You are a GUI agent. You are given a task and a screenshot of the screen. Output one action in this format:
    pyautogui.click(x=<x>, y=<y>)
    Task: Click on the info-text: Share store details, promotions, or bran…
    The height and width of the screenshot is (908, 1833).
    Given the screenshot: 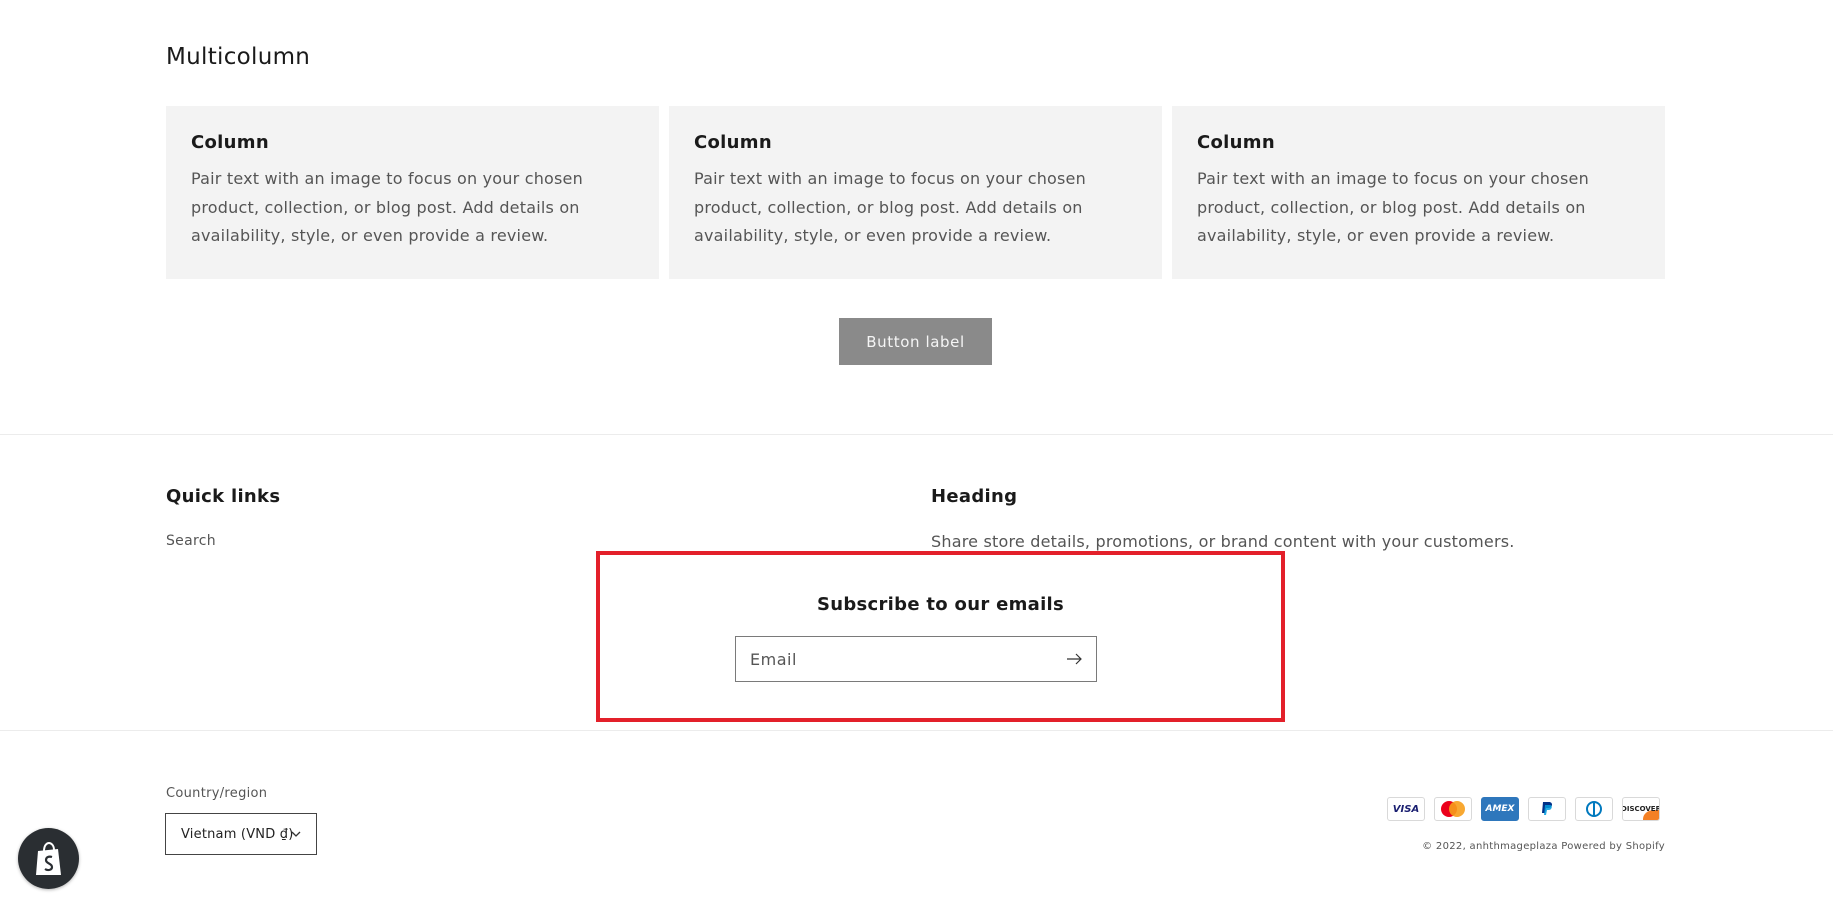 What is the action you would take?
    pyautogui.click(x=1223, y=541)
    